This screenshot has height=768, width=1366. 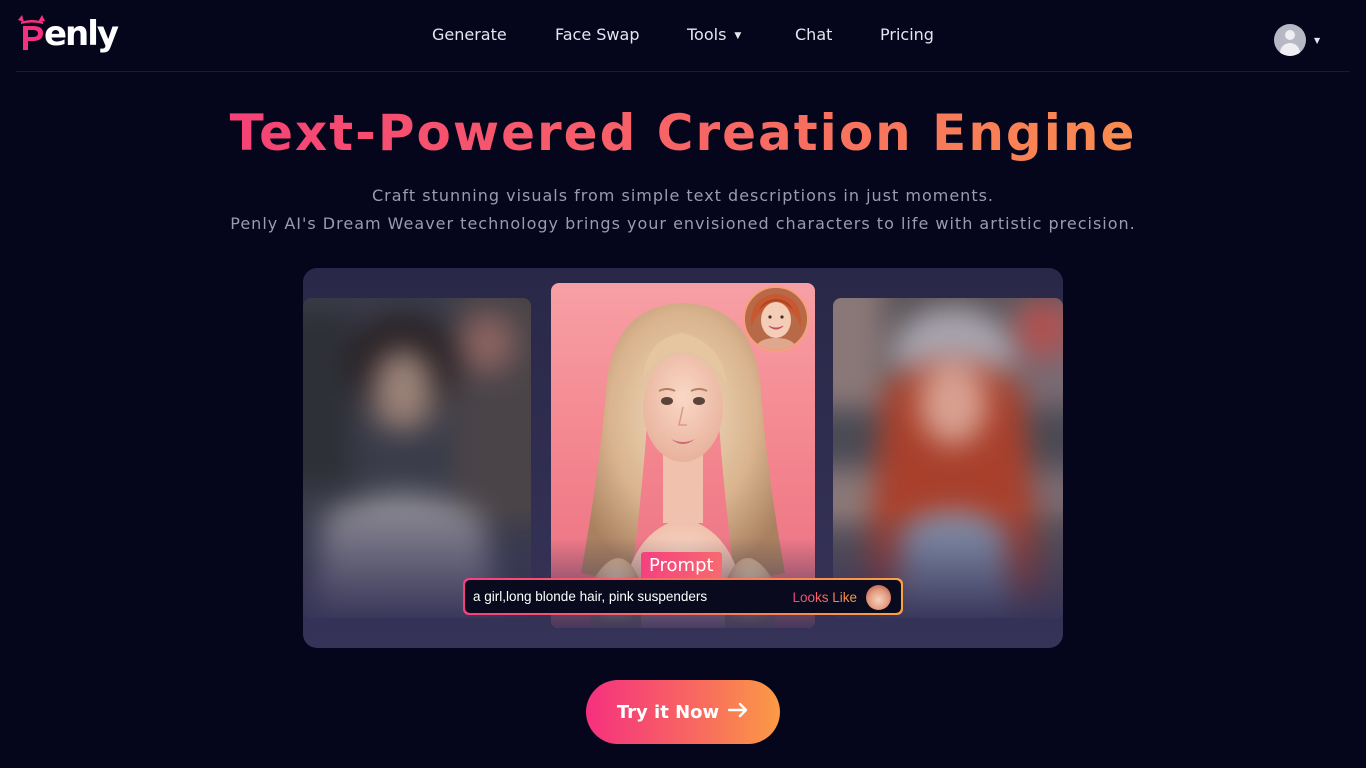 What do you see at coordinates (824, 597) in the screenshot?
I see `looks-like-label: Looks Like` at bounding box center [824, 597].